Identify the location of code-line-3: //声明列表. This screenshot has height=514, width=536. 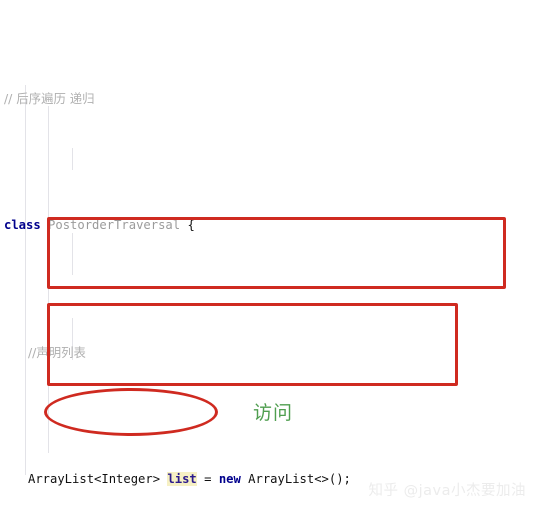
(268, 352).